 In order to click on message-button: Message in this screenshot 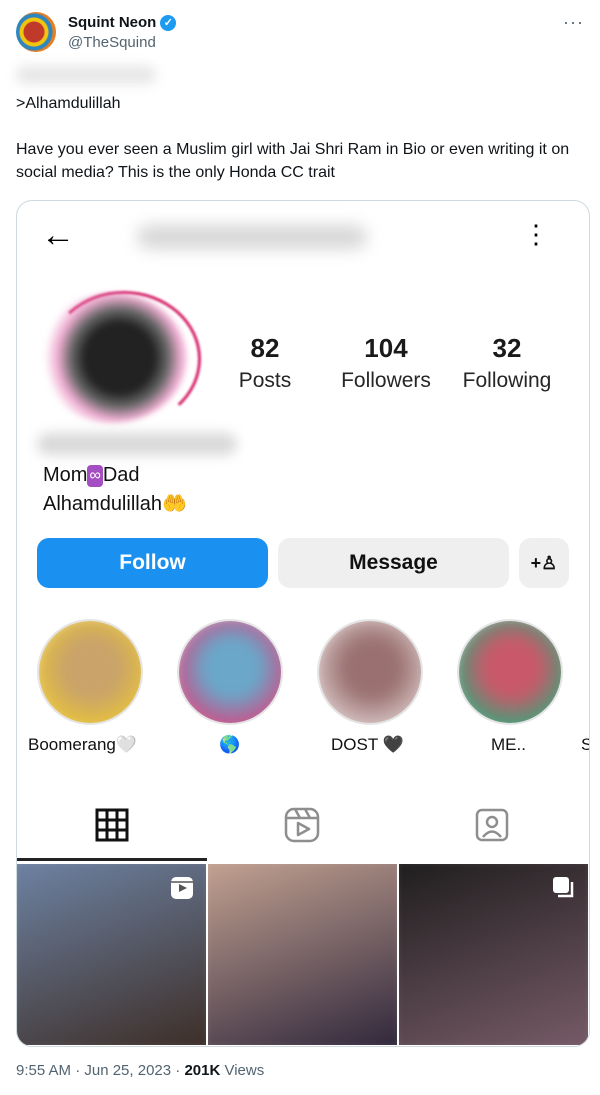, I will do `click(393, 563)`.